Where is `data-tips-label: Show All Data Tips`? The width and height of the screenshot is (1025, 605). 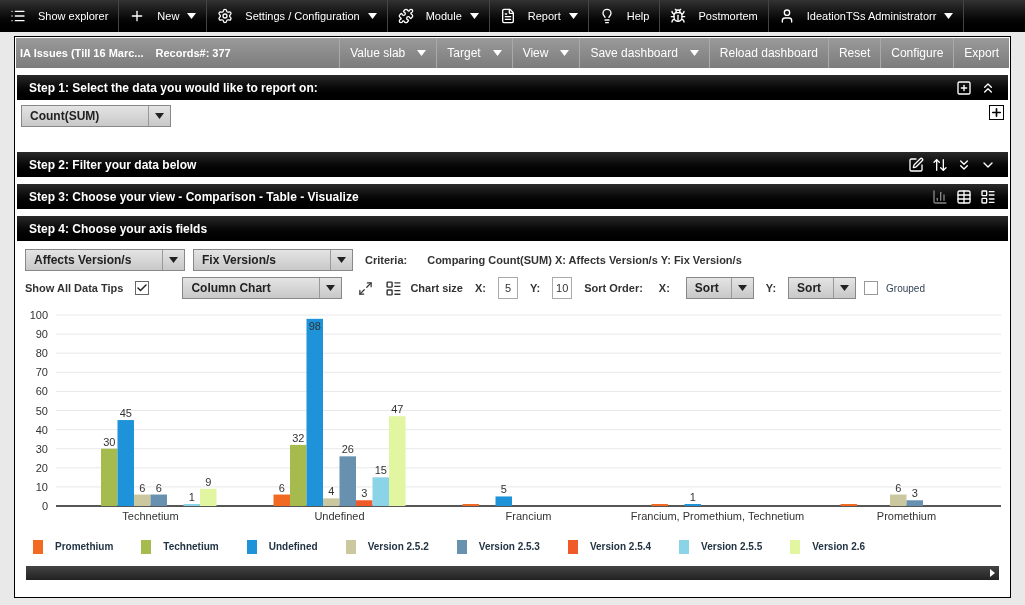 data-tips-label: Show All Data Tips is located at coordinates (74, 288).